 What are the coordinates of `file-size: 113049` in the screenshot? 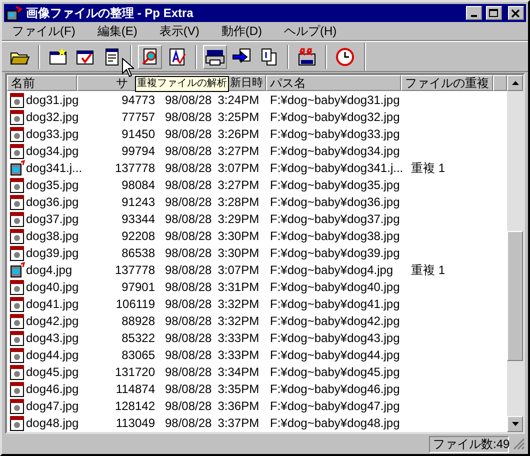 It's located at (135, 423).